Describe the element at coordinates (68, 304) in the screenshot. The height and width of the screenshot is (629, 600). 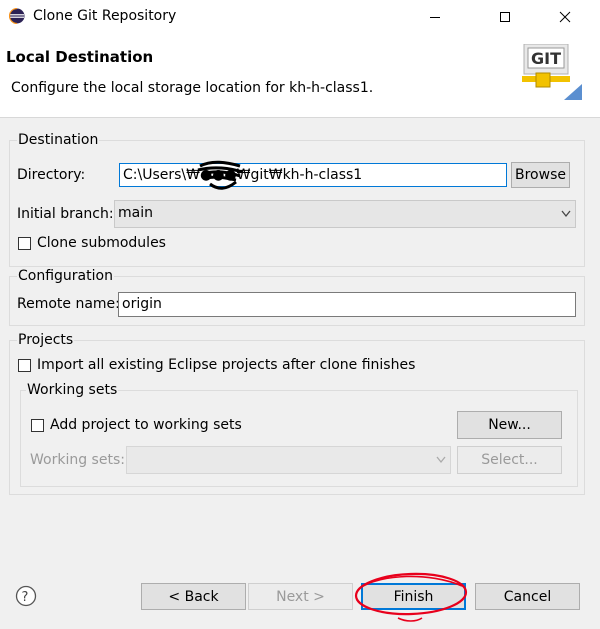
I see `remote-name-label: Remote name:` at that location.